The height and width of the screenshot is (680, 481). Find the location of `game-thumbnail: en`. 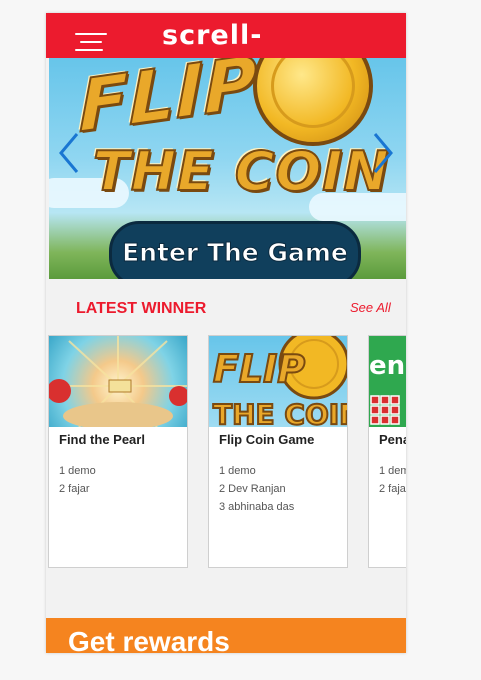

game-thumbnail: en is located at coordinates (387, 381).